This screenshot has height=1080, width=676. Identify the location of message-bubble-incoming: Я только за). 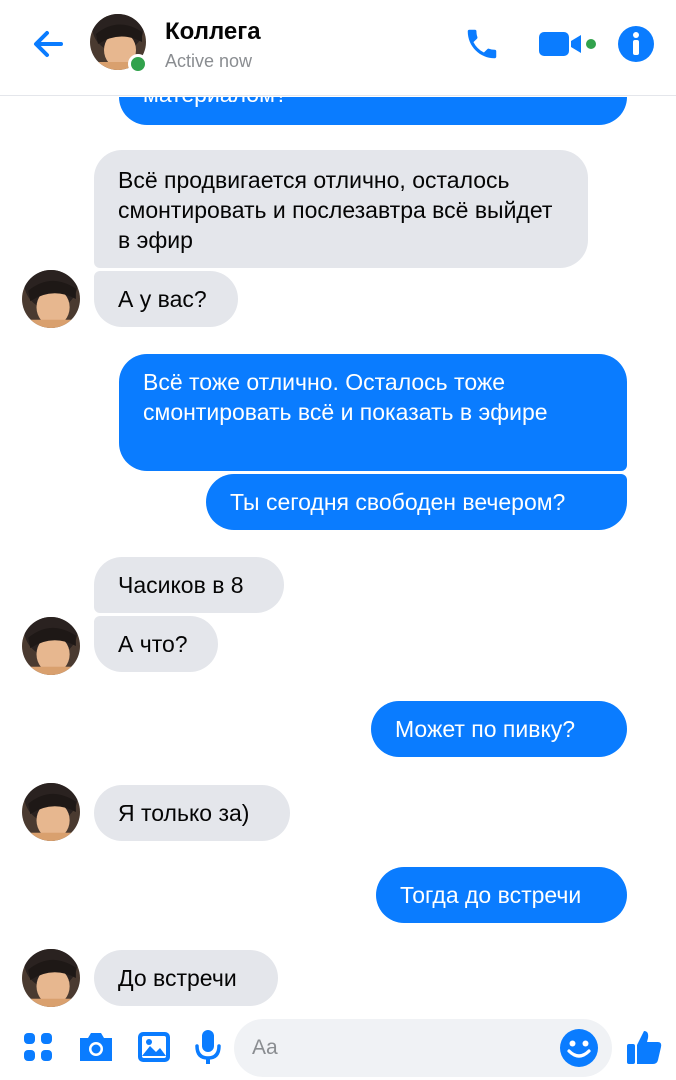
(192, 813).